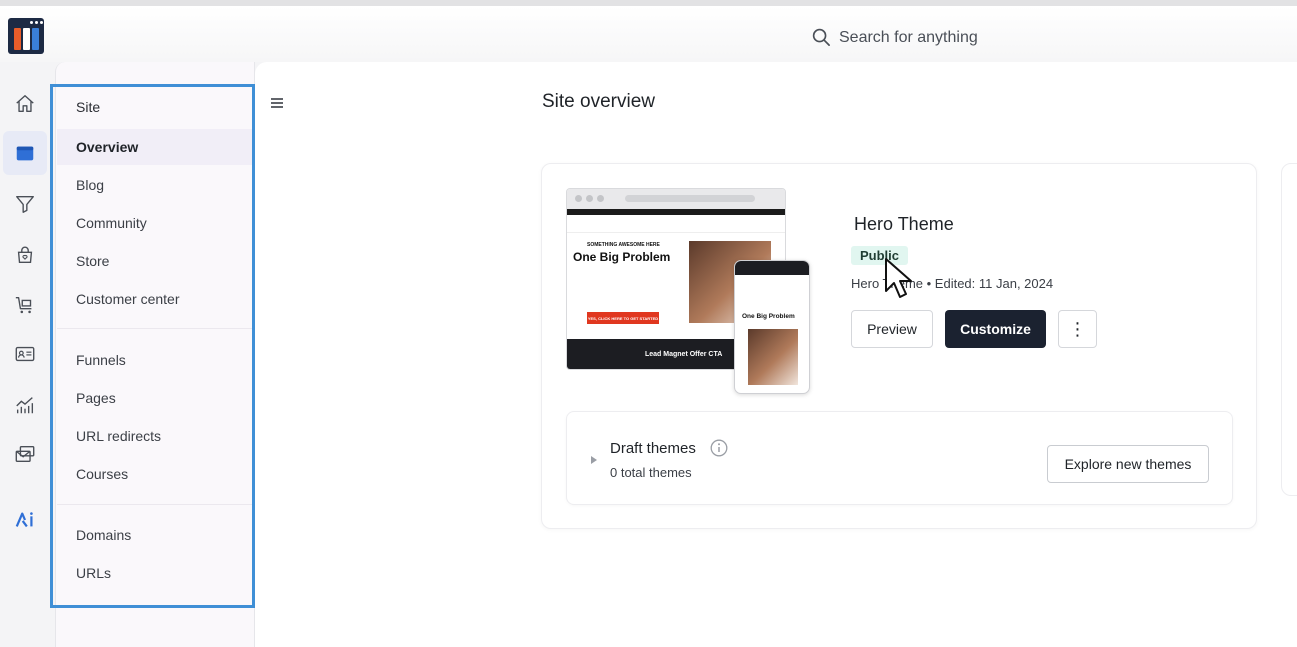  I want to click on icon-rail, so click(25, 354).